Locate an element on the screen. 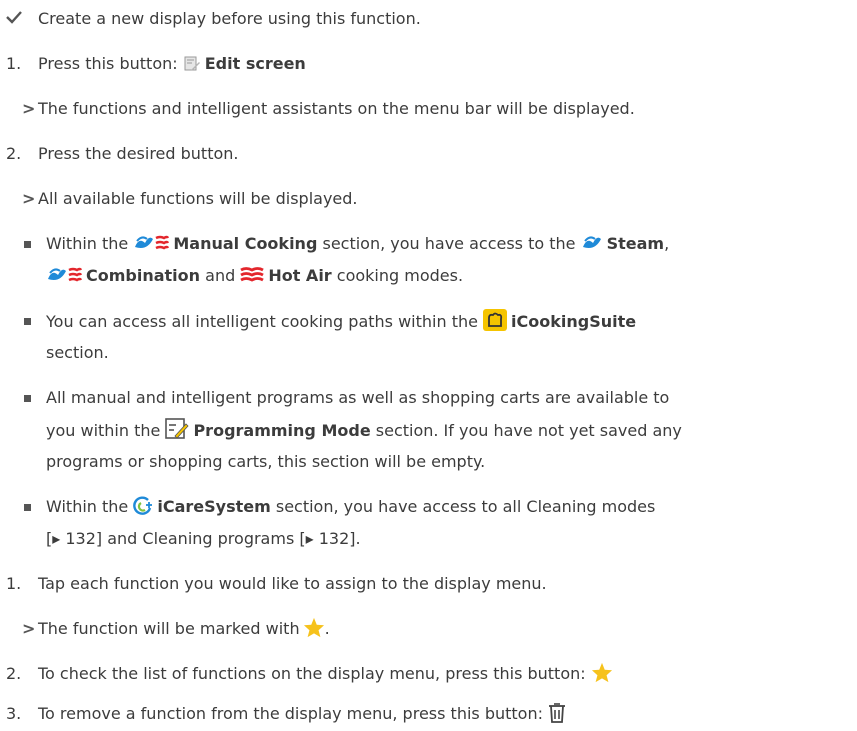 This screenshot has width=857, height=731. combination-label: Combination is located at coordinates (143, 275).